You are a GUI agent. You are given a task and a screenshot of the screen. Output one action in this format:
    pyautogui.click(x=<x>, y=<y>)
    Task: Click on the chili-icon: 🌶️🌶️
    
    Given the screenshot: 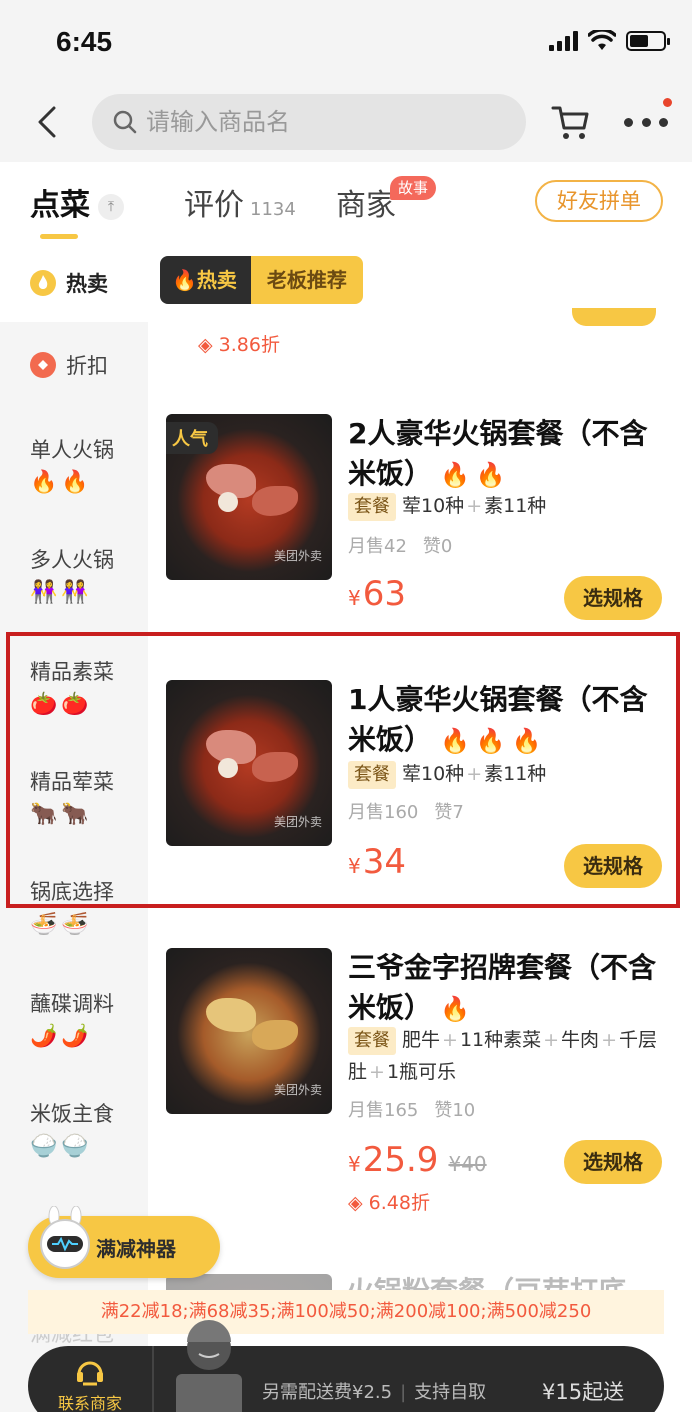 What is the action you would take?
    pyautogui.click(x=61, y=1036)
    